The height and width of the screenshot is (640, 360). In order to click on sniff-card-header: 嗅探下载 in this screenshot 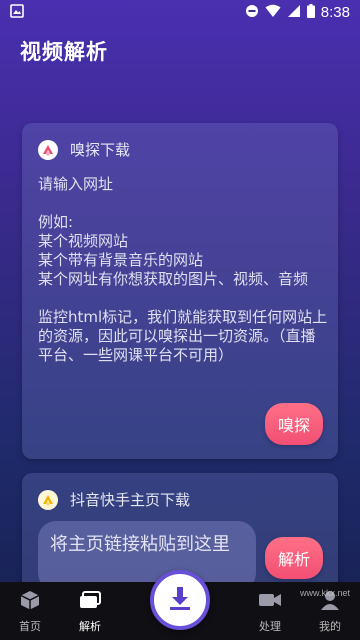, I will do `click(84, 149)`.